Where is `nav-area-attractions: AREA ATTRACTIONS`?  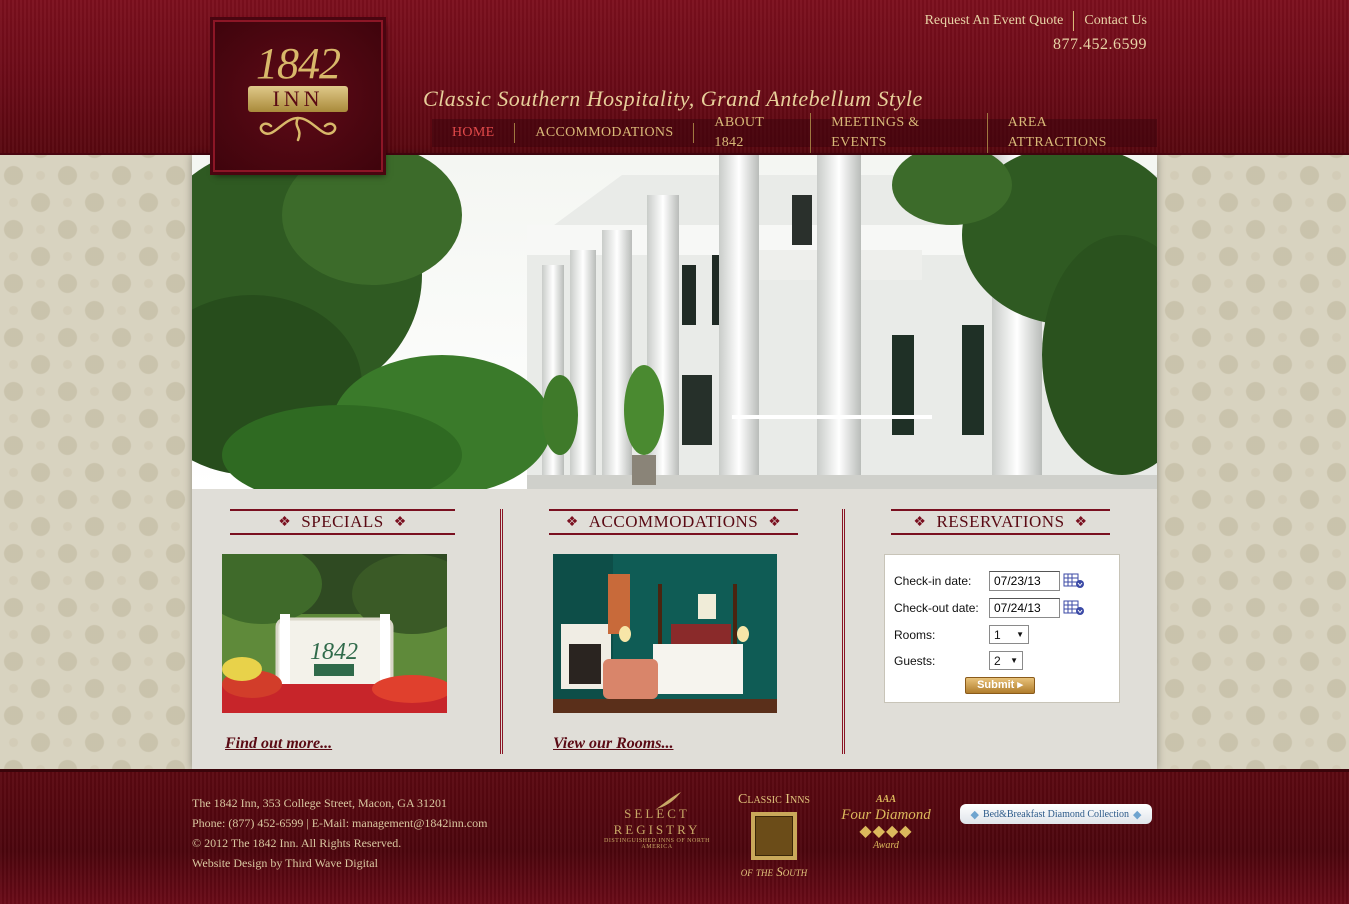 nav-area-attractions: AREA ATTRACTIONS is located at coordinates (1072, 133).